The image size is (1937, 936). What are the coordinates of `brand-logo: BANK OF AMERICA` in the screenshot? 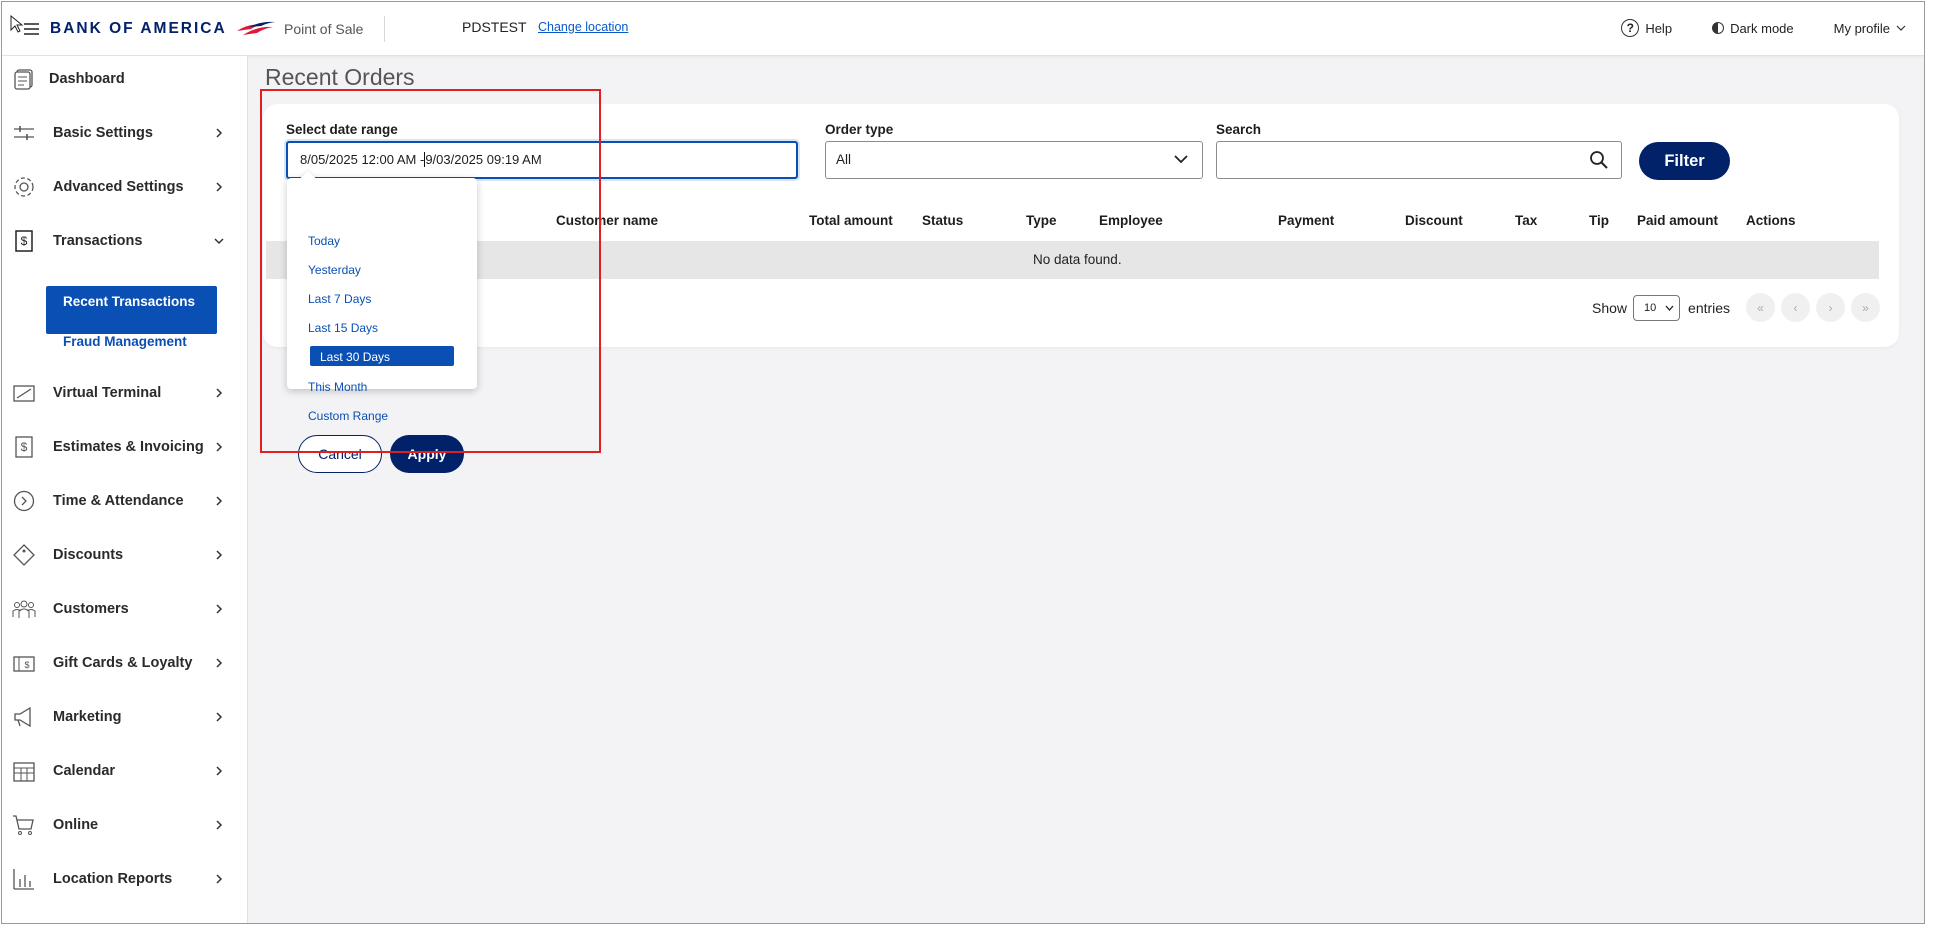 It's located at (163, 29).